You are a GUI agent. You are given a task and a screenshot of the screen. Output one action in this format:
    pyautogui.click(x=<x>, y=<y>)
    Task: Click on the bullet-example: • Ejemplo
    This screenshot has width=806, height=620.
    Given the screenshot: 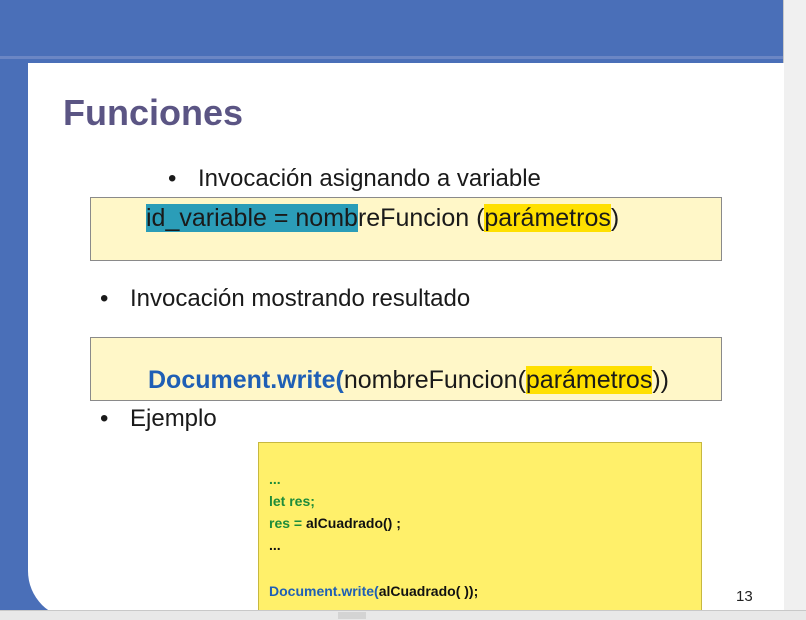 What is the action you would take?
    pyautogui.click(x=158, y=419)
    